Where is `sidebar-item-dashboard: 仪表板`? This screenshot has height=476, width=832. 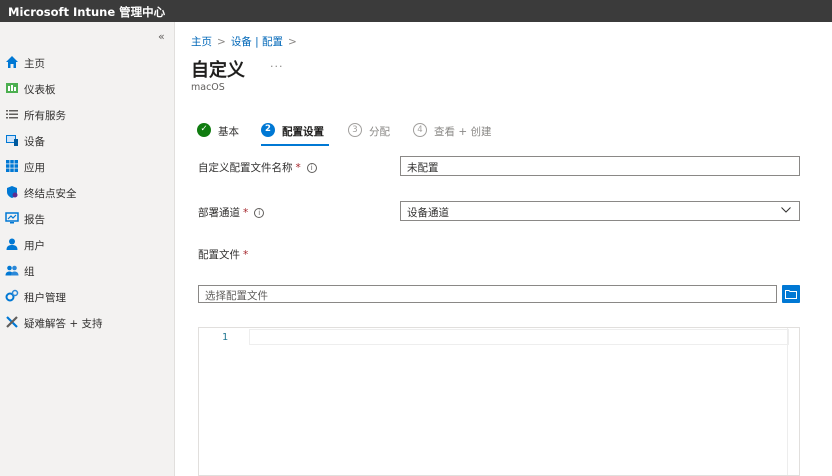 sidebar-item-dashboard: 仪表板 is located at coordinates (87, 89).